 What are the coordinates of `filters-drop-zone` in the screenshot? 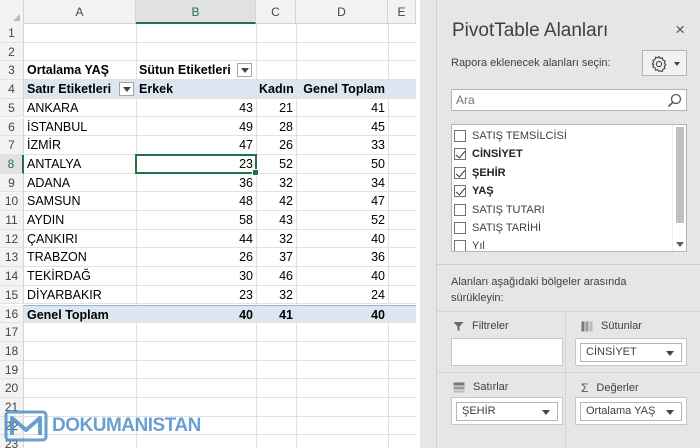 It's located at (507, 352).